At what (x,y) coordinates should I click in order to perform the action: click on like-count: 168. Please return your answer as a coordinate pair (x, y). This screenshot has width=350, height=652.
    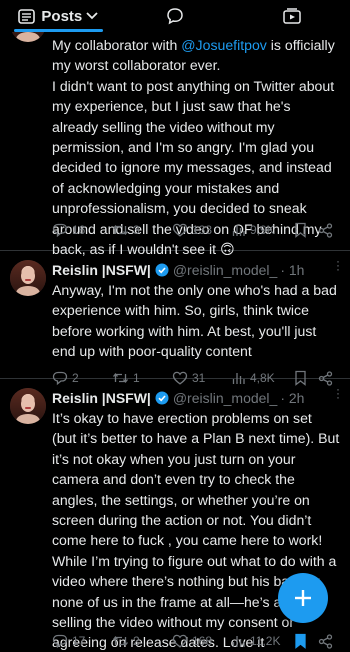
    Looking at the image, I should click on (202, 641).